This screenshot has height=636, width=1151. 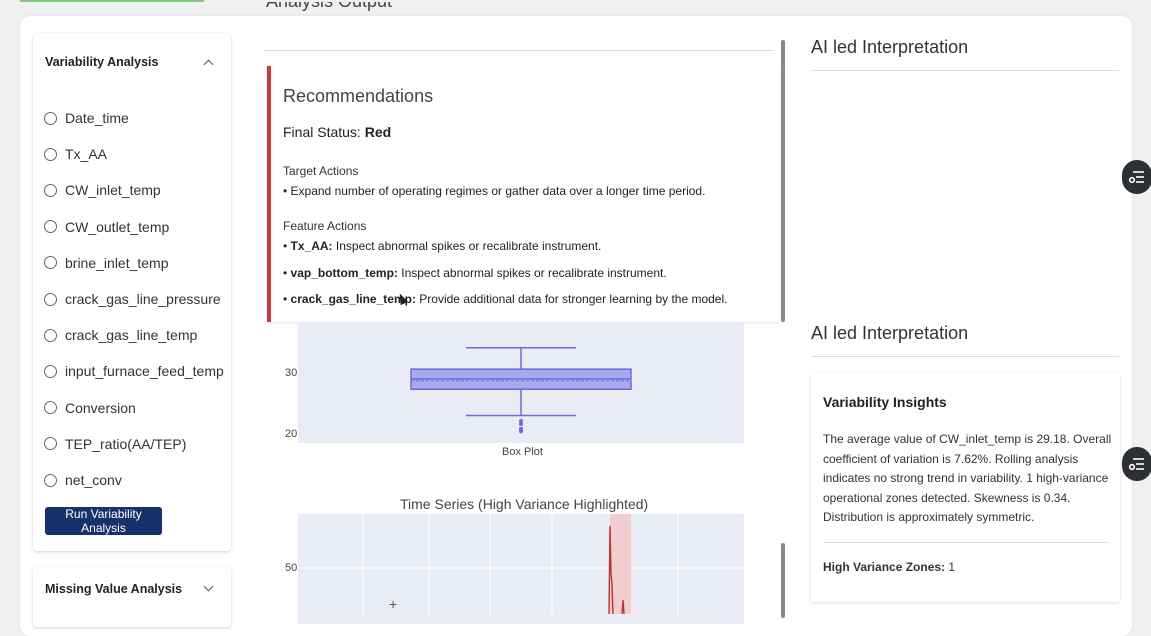 What do you see at coordinates (885, 402) in the screenshot?
I see `insights-title: Variability Insights` at bounding box center [885, 402].